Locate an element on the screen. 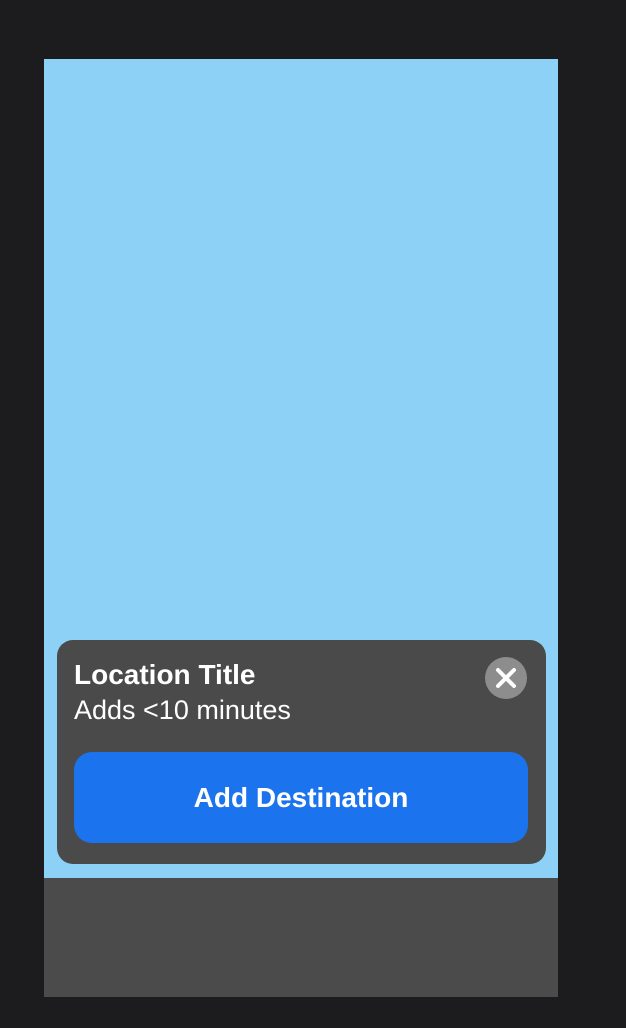 This screenshot has height=1028, width=626. close-icon is located at coordinates (506, 678).